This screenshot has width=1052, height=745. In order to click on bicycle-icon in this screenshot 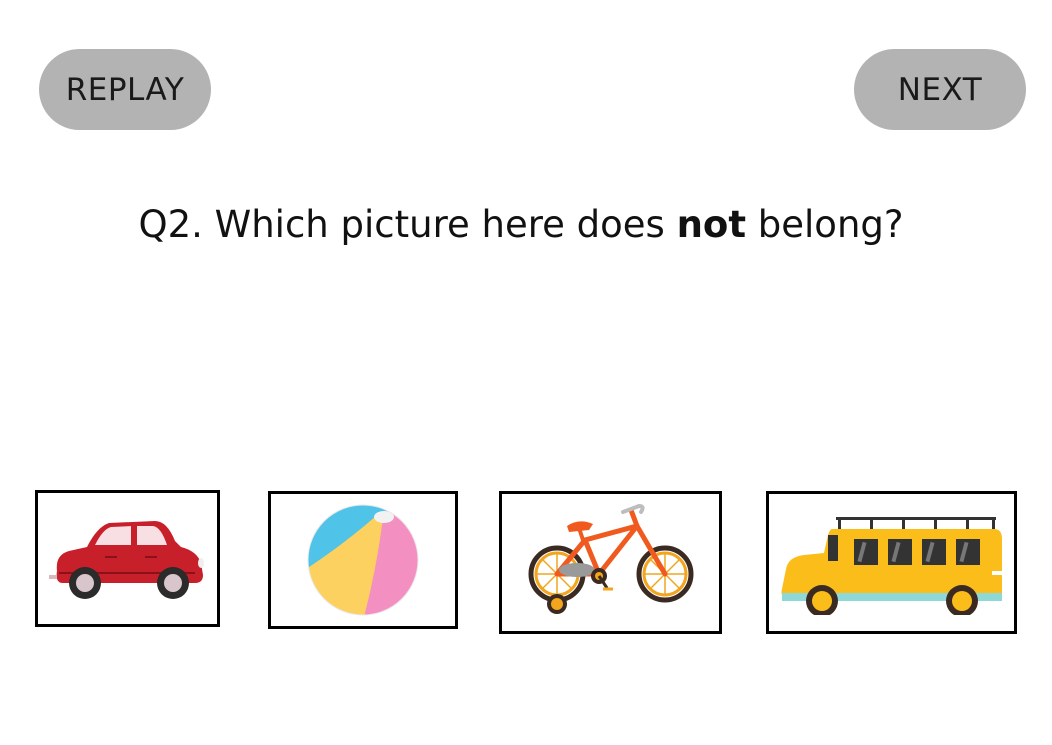, I will do `click(610, 558)`.